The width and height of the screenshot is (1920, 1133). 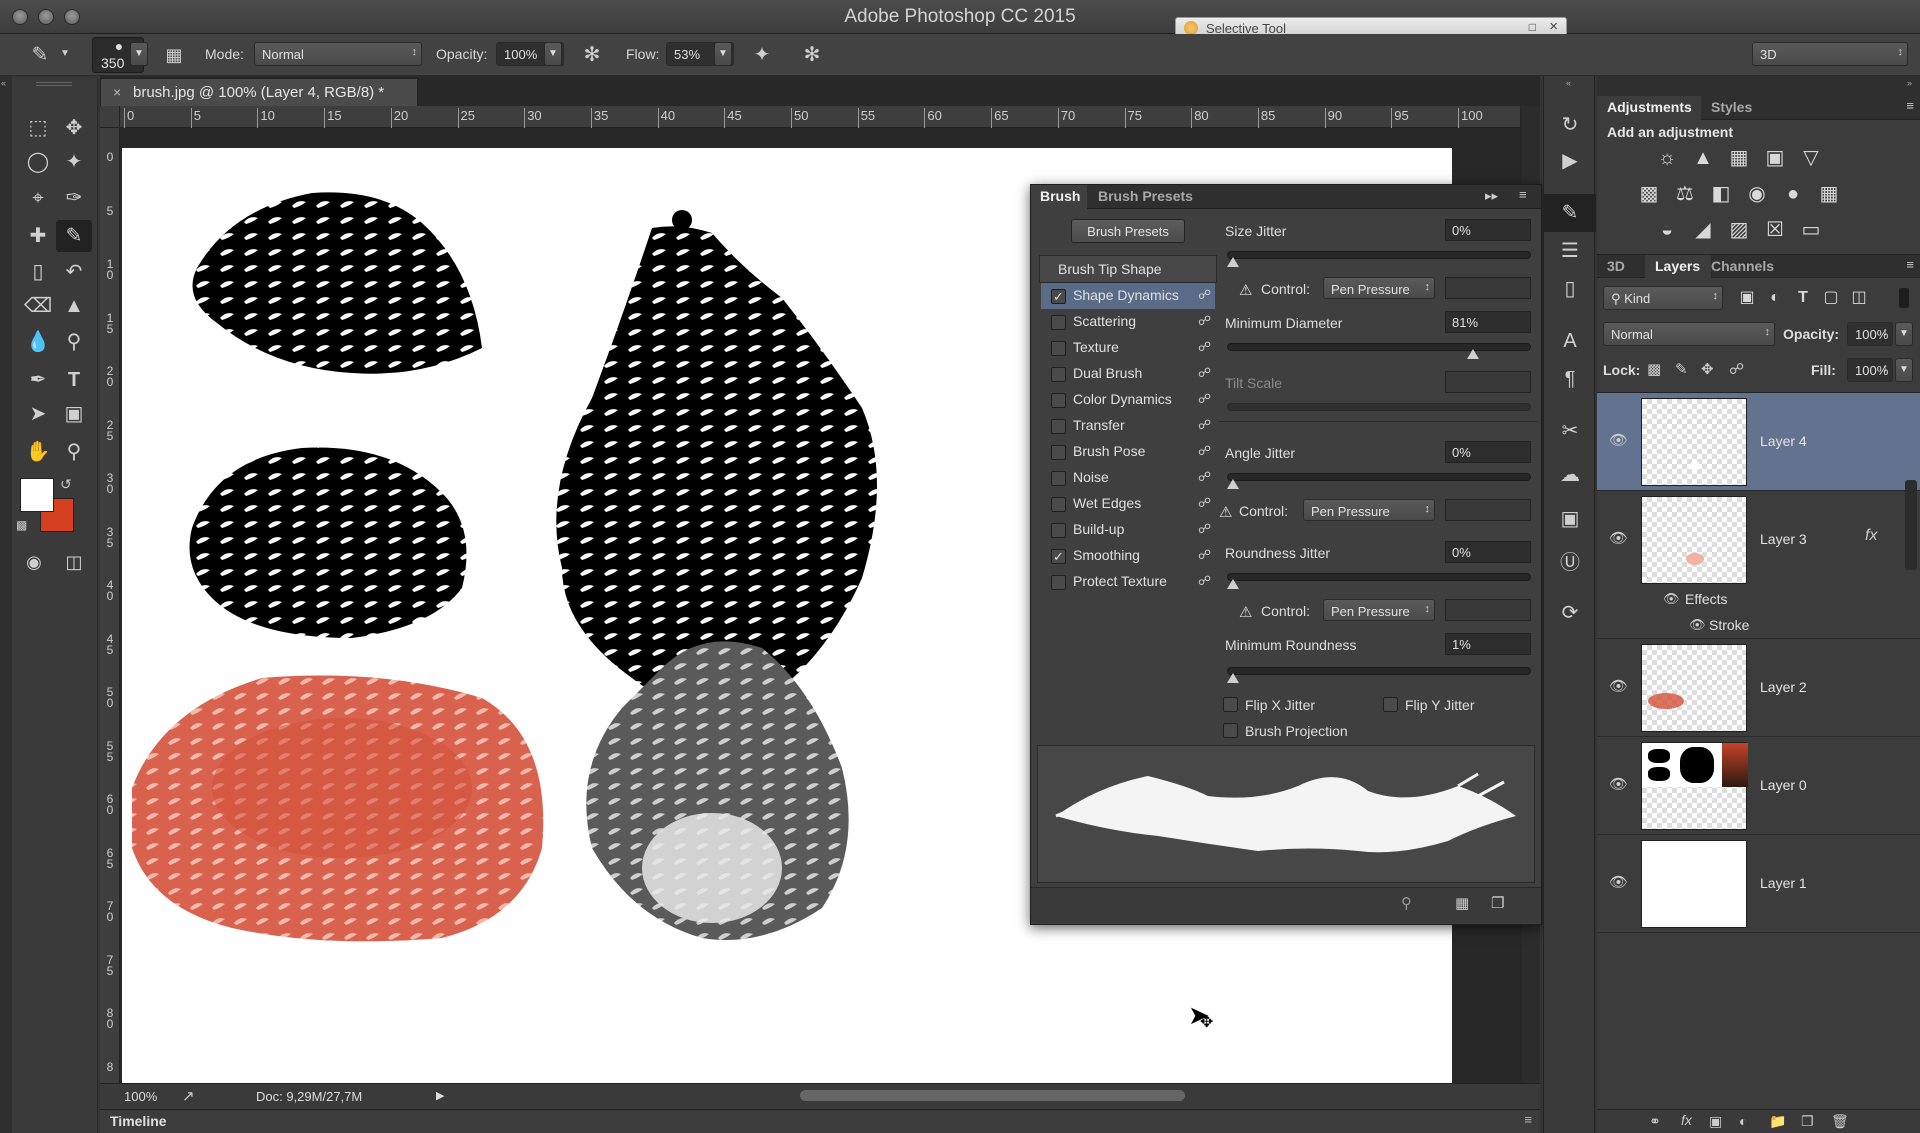 What do you see at coordinates (1739, 230) in the screenshot?
I see `threshold-icon: ▨` at bounding box center [1739, 230].